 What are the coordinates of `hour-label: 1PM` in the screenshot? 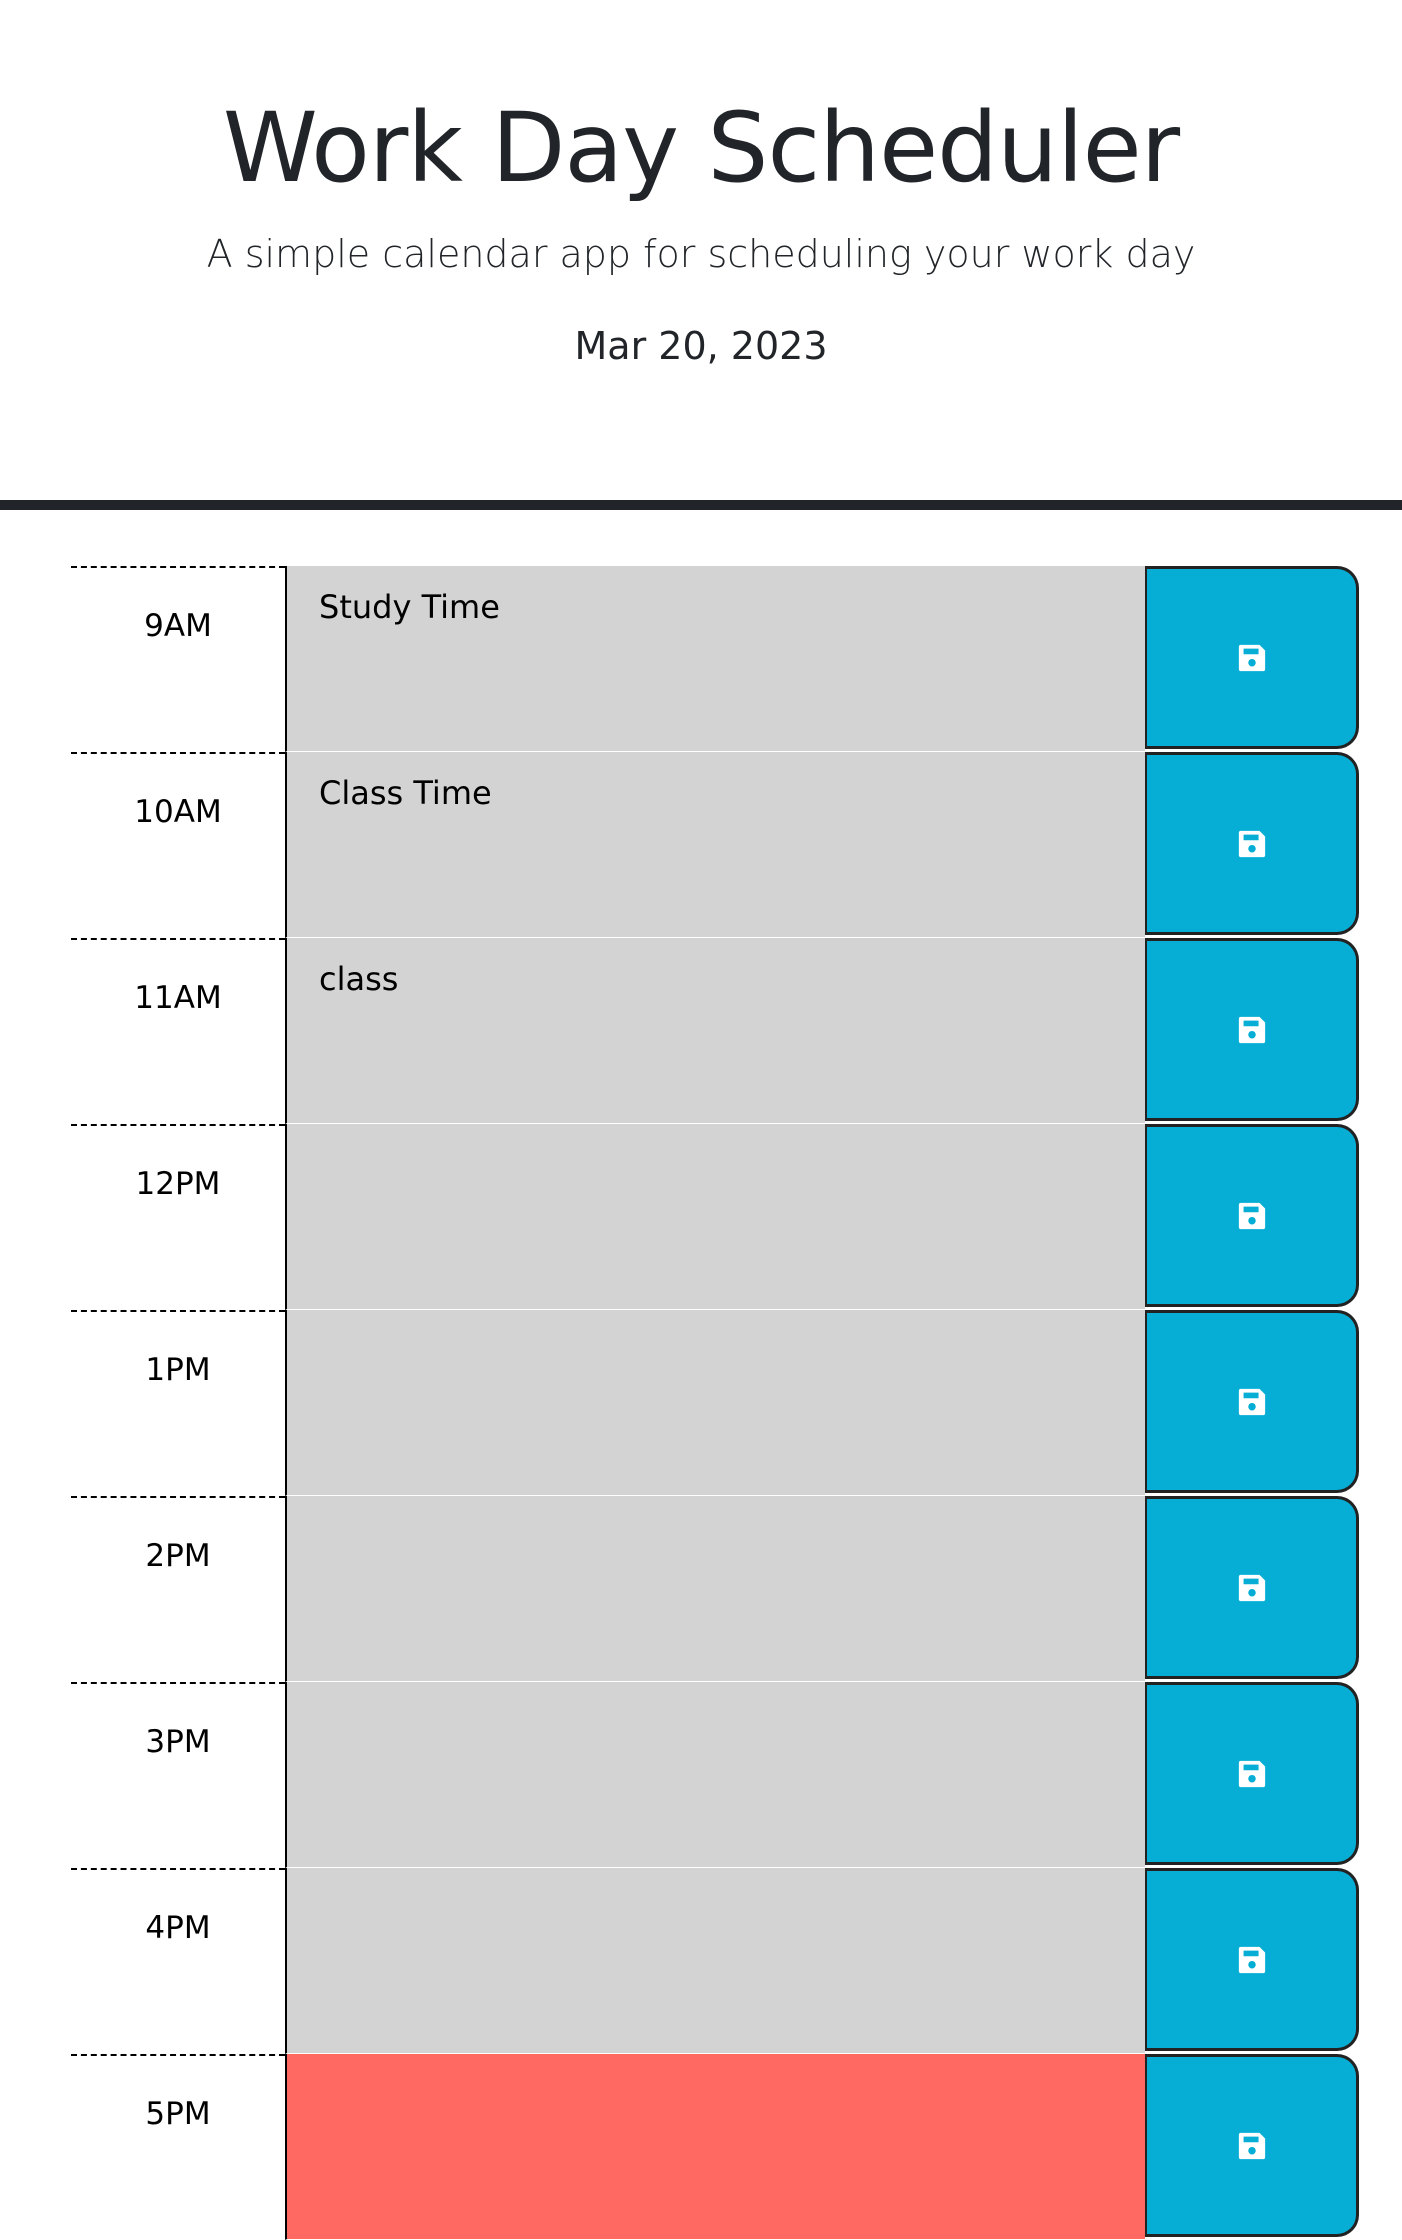 It's located at (178, 1403).